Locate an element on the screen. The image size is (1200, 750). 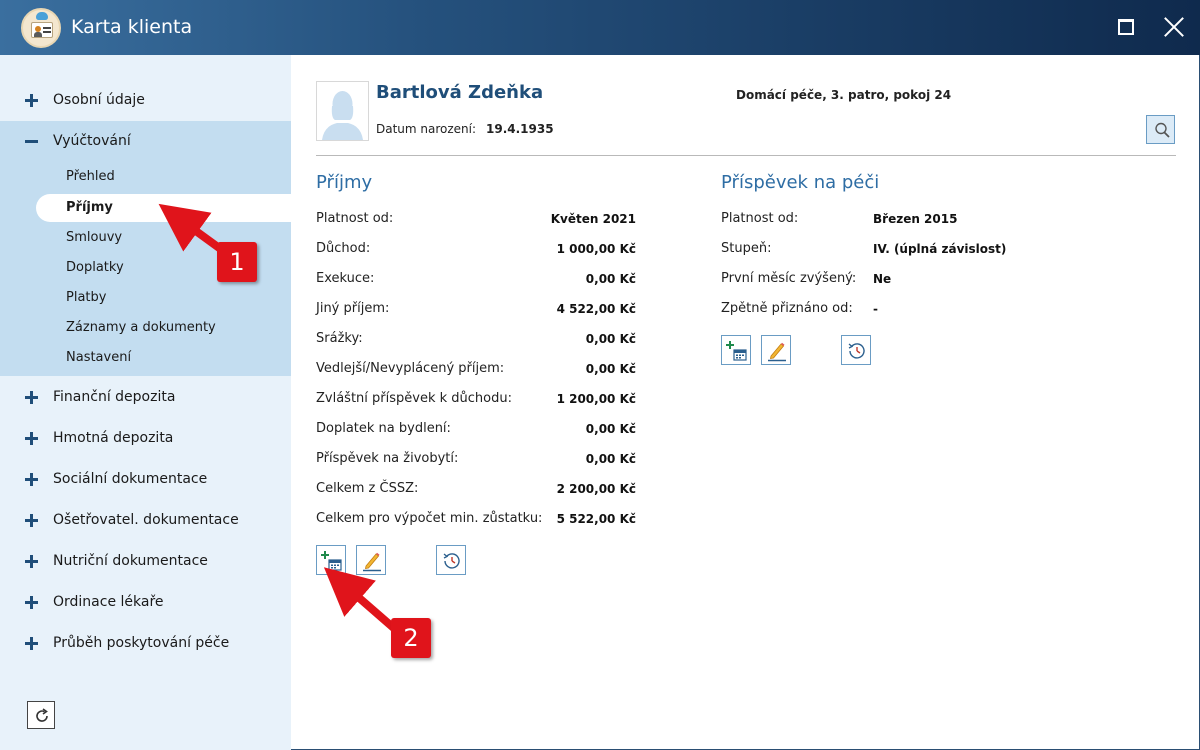
sidebar-item-osetrovatel-dokumentace: Ošetřovatel. dokumentace is located at coordinates (145, 521).